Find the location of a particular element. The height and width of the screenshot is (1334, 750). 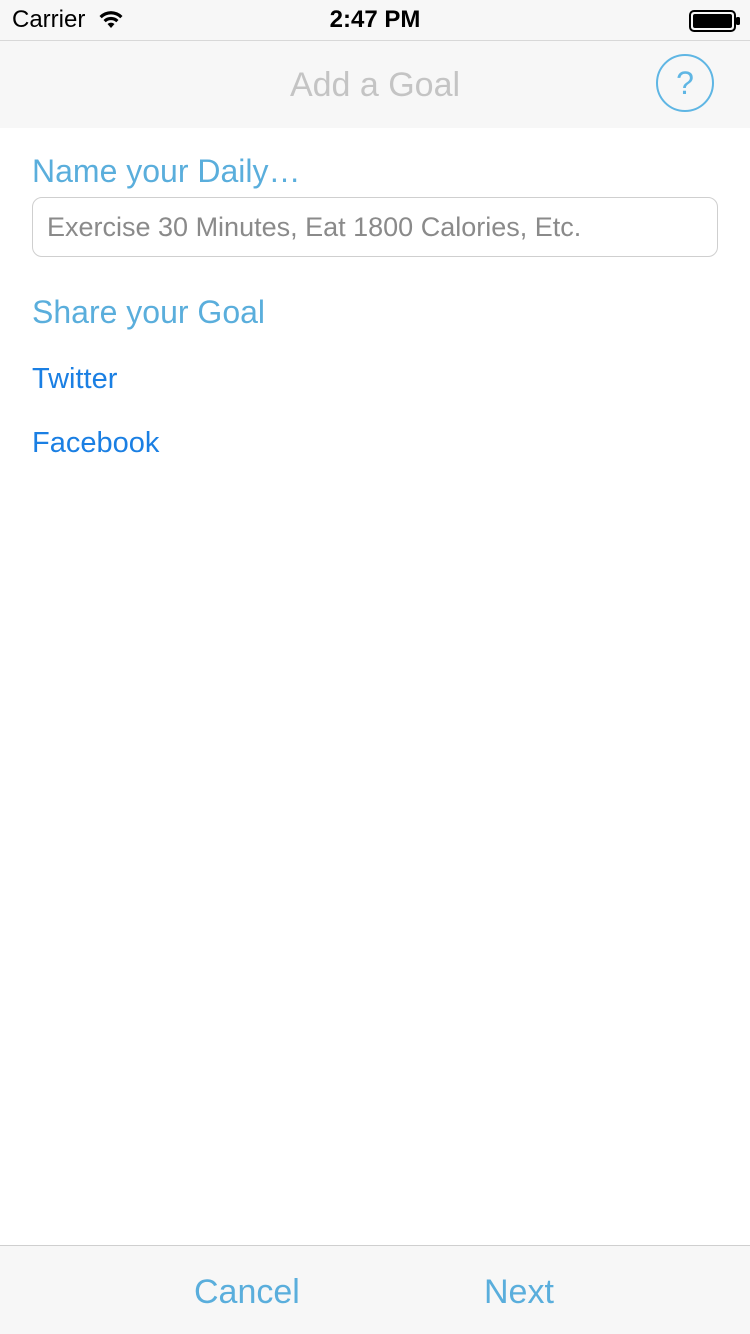

help-button: ? is located at coordinates (685, 83).